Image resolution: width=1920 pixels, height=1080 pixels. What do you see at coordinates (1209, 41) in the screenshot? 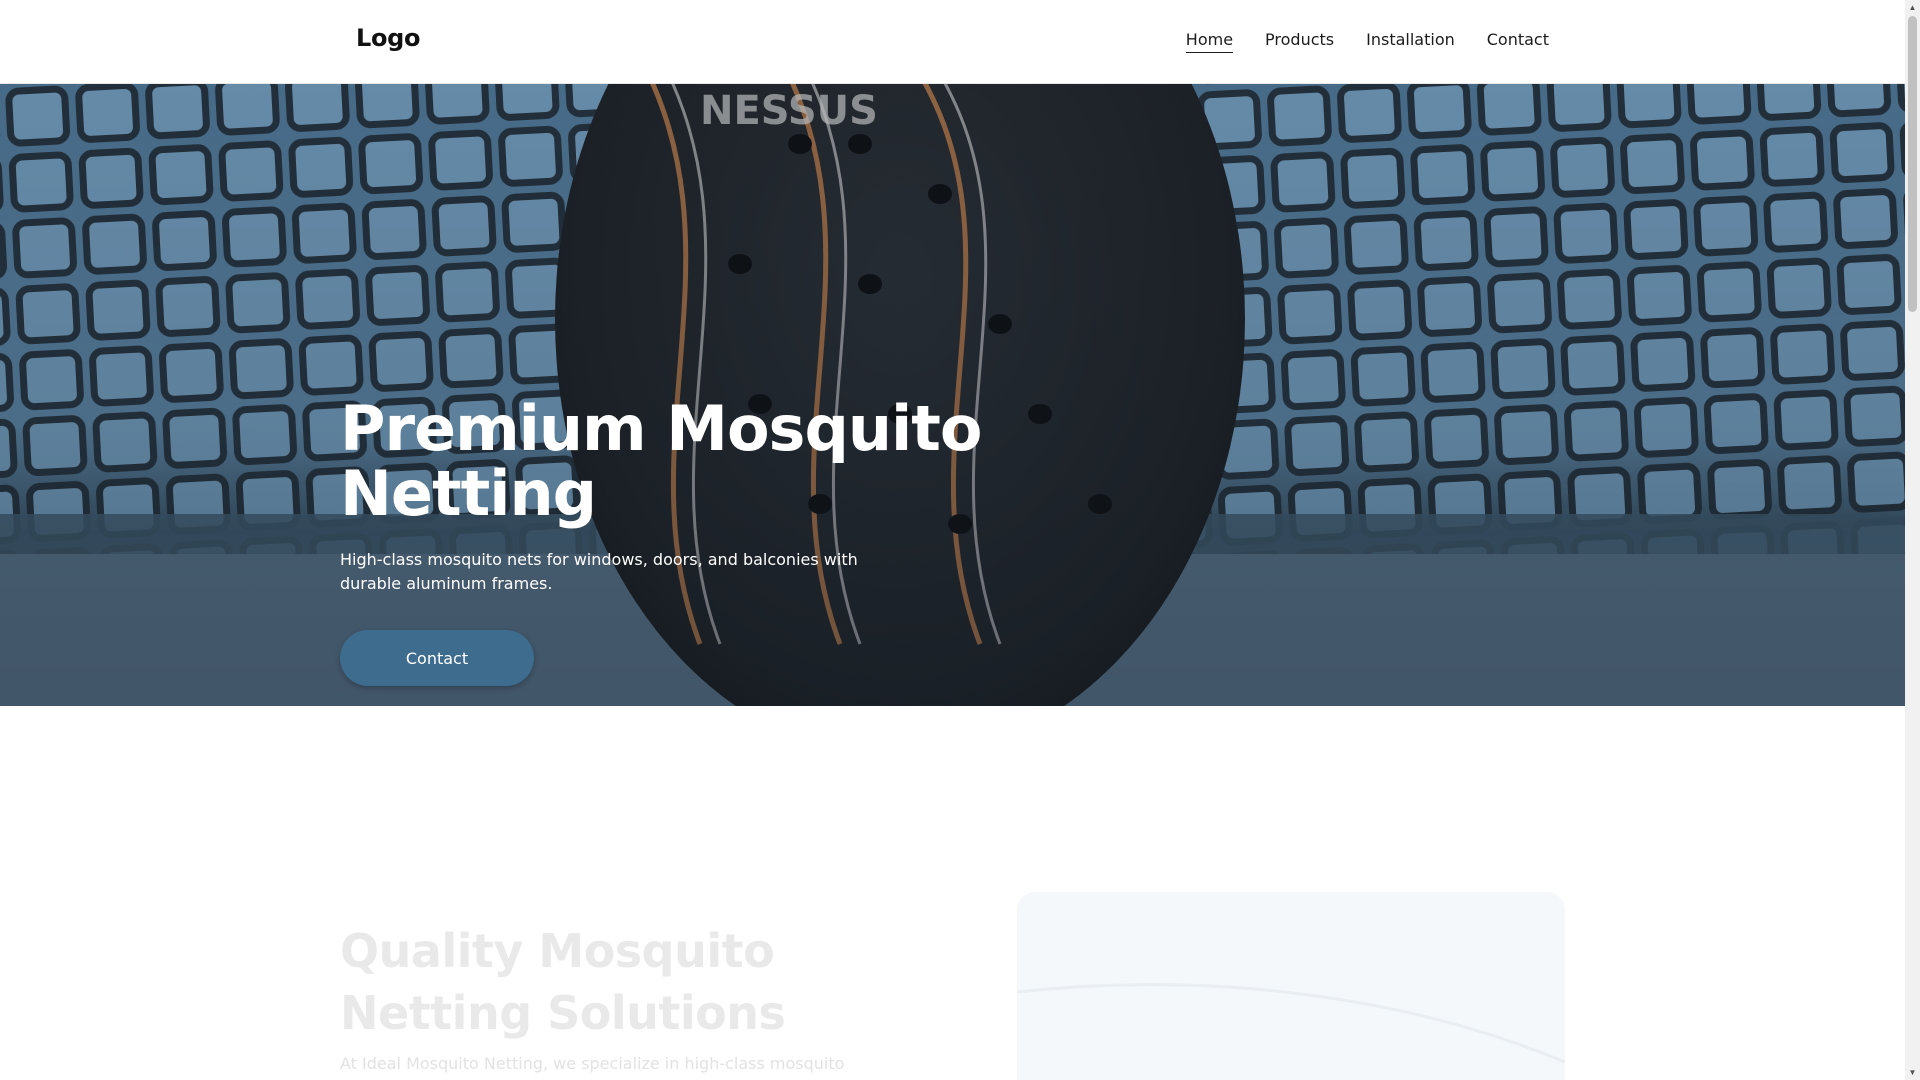
I see `nav-home: Home` at bounding box center [1209, 41].